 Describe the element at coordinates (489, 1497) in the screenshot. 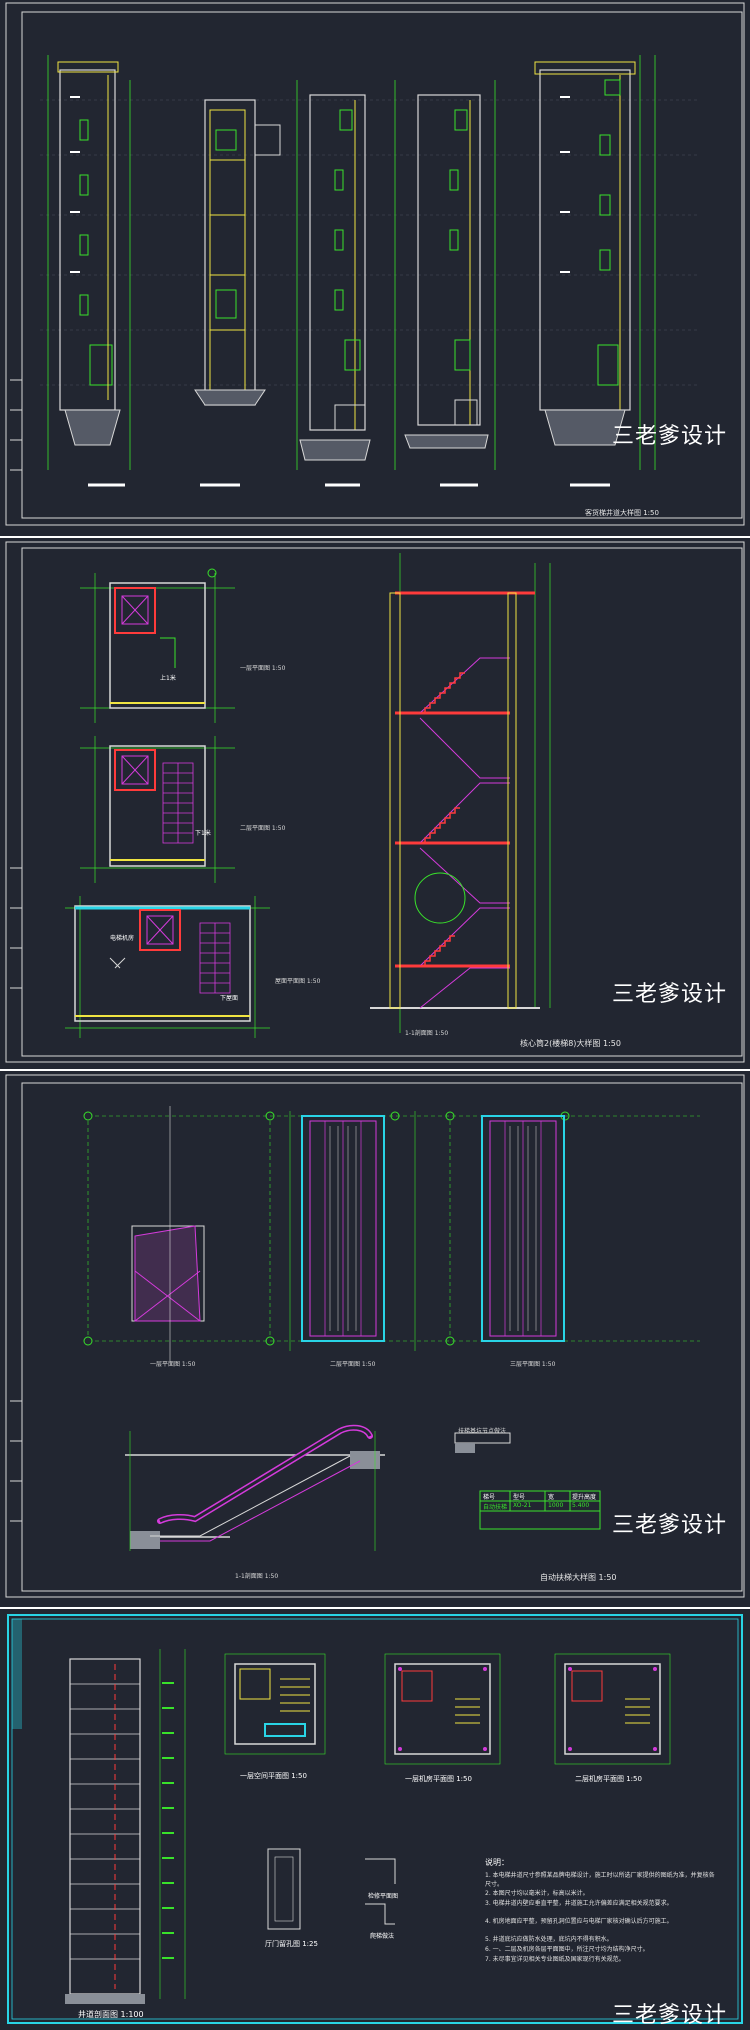

I see `table-header-cell: 梯号` at that location.